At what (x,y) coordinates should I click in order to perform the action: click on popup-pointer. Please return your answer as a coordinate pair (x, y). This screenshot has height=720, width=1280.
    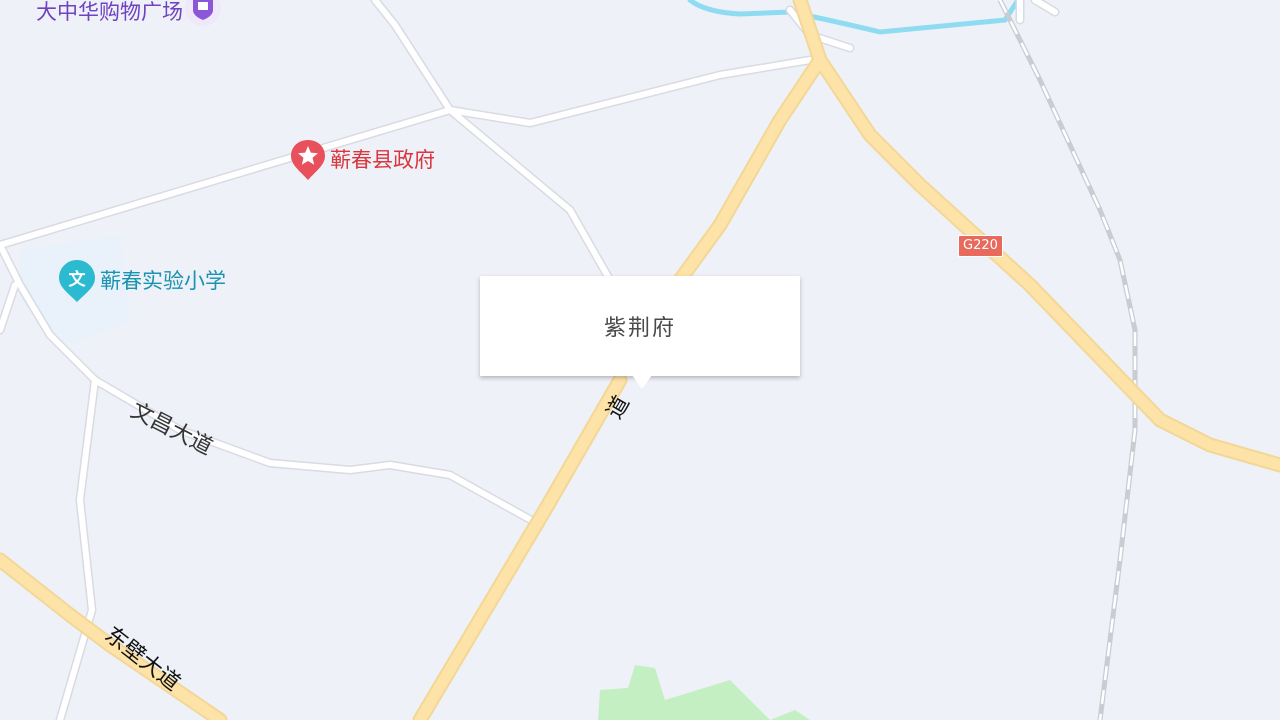
    Looking at the image, I should click on (642, 382).